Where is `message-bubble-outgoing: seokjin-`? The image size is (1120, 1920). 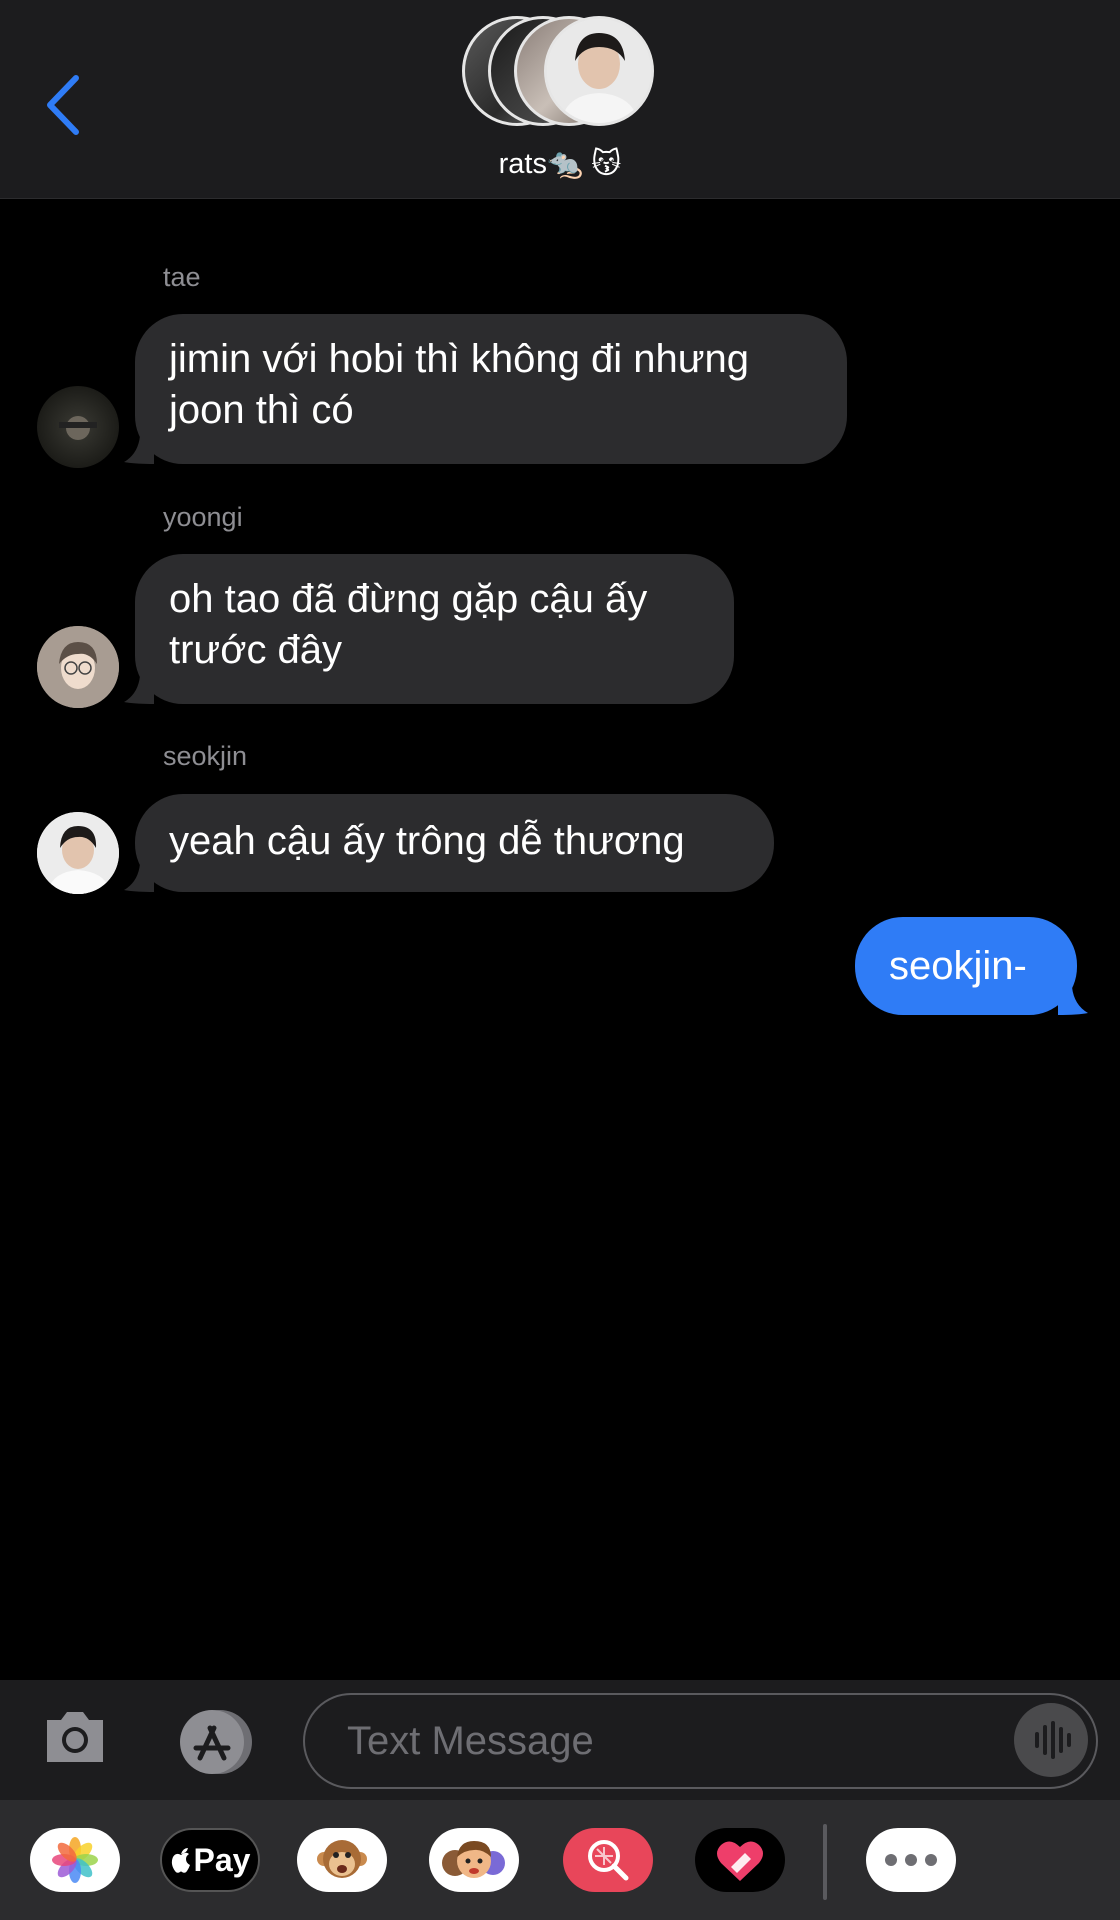
message-bubble-outgoing: seokjin- is located at coordinates (966, 966).